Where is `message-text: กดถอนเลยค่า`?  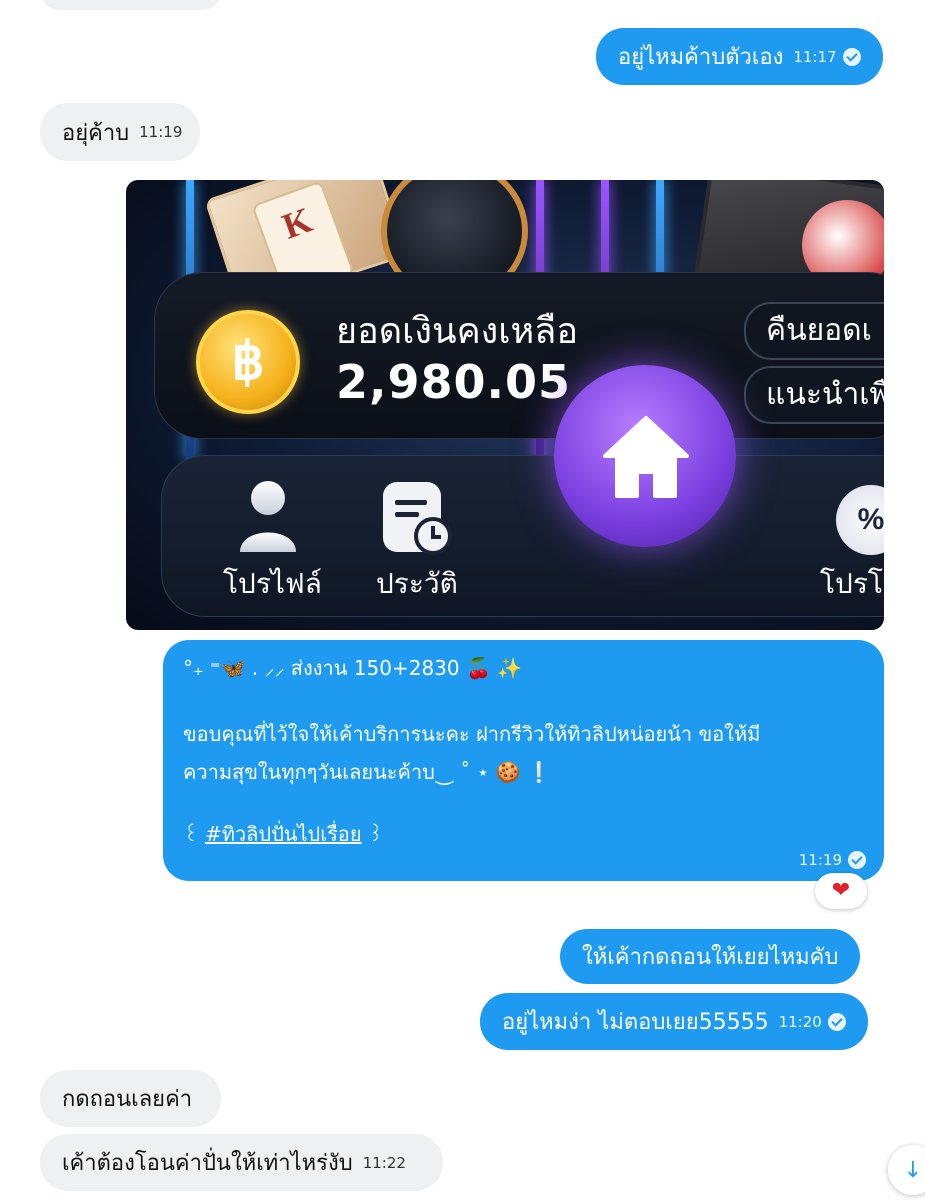
message-text: กดถอนเลยค่า is located at coordinates (127, 1099).